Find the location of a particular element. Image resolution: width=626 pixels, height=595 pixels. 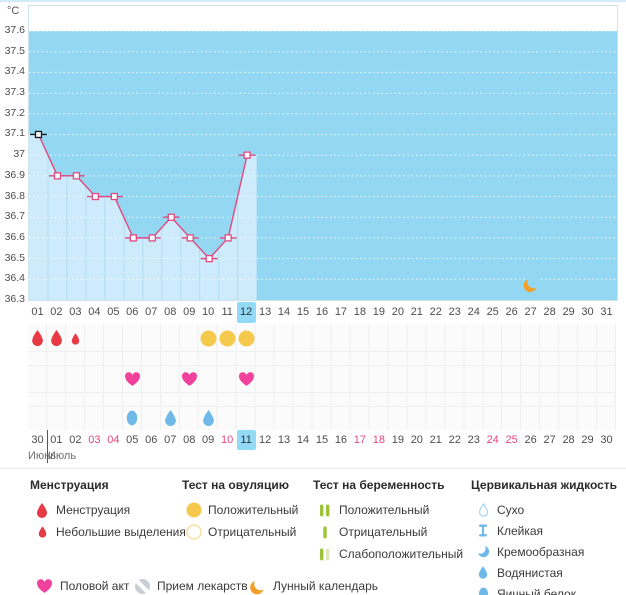

month-label-next: Июль is located at coordinates (62, 456).